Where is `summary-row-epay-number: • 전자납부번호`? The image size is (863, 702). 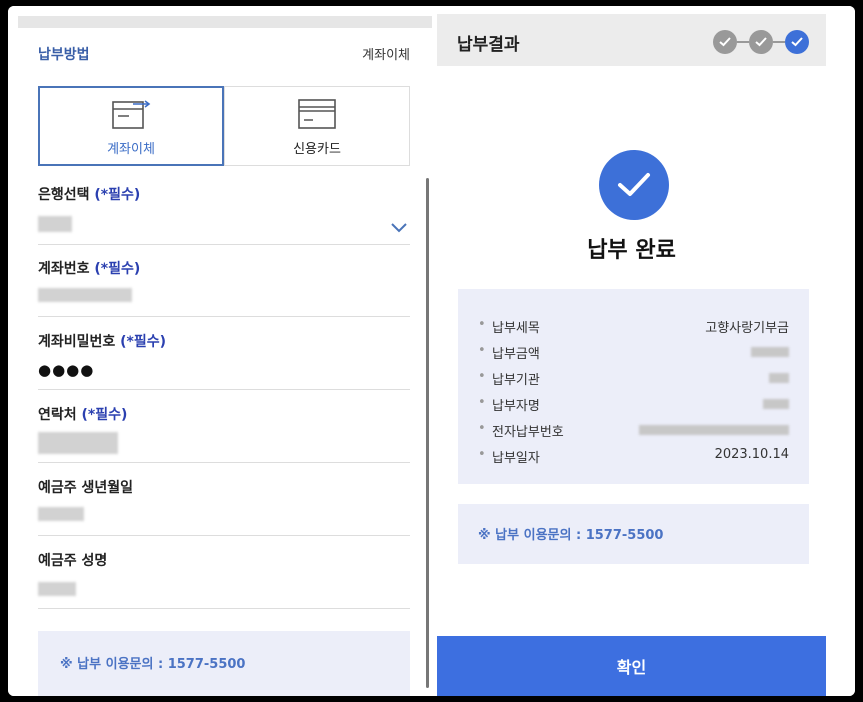 summary-row-epay-number: • 전자납부번호 is located at coordinates (633, 432).